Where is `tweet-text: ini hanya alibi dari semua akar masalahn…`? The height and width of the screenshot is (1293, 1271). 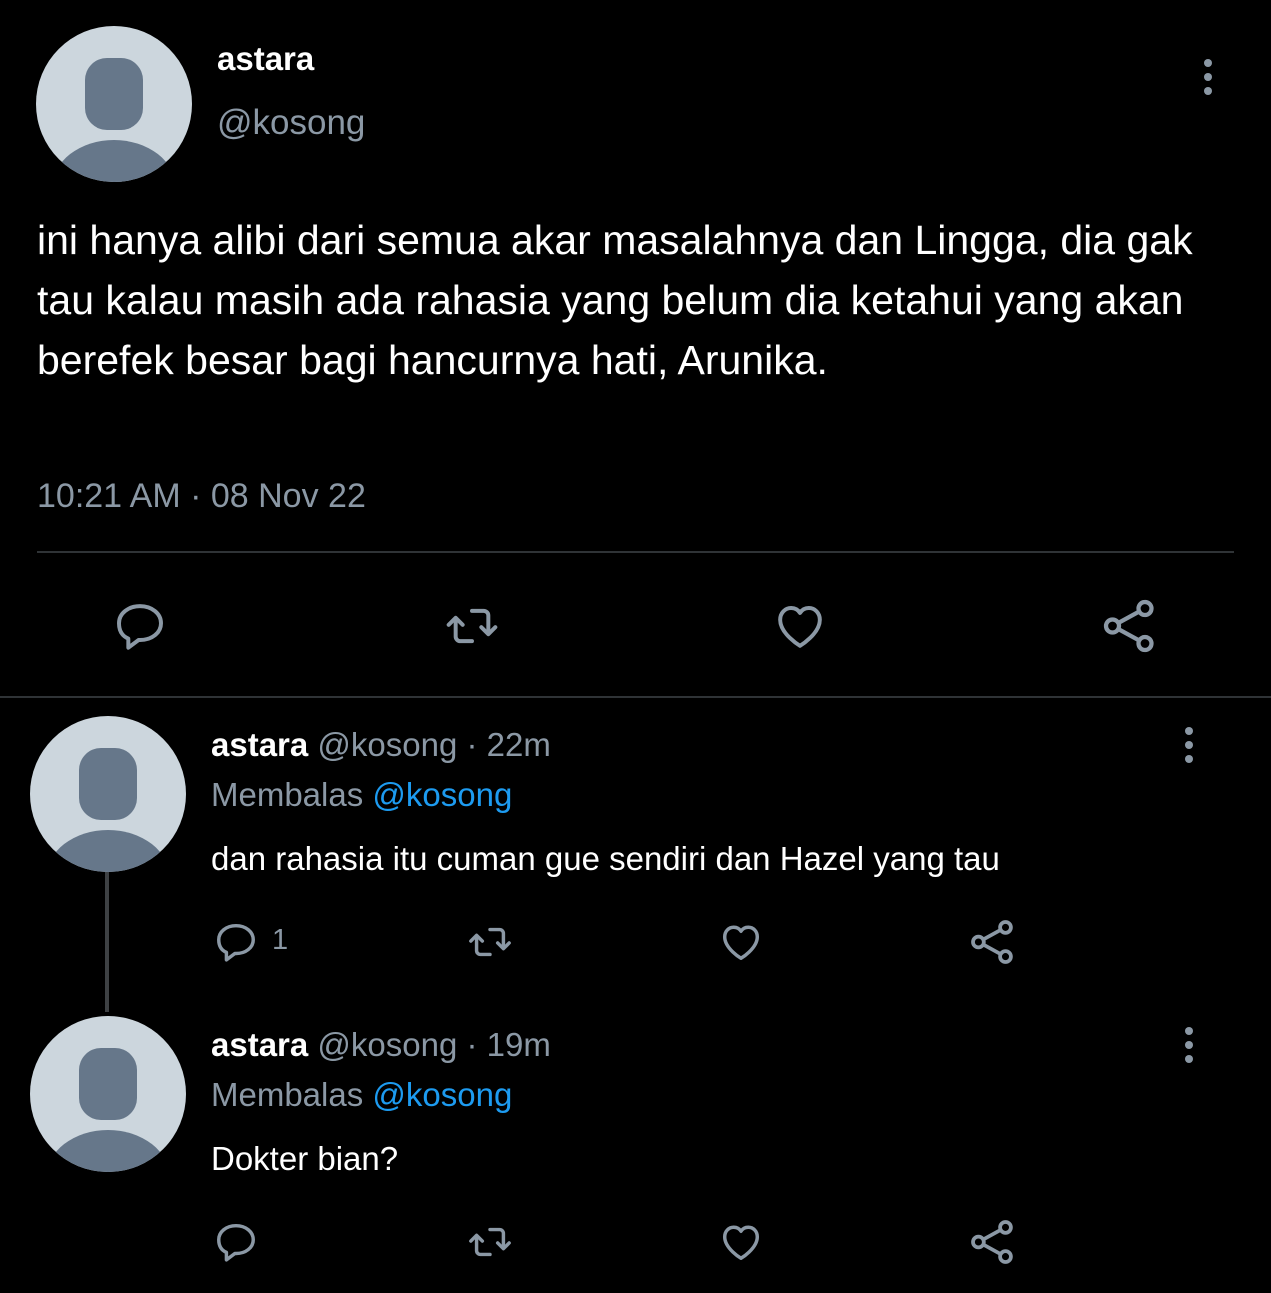
tweet-text: ini hanya alibi dari semua akar masalahn… is located at coordinates (615, 300).